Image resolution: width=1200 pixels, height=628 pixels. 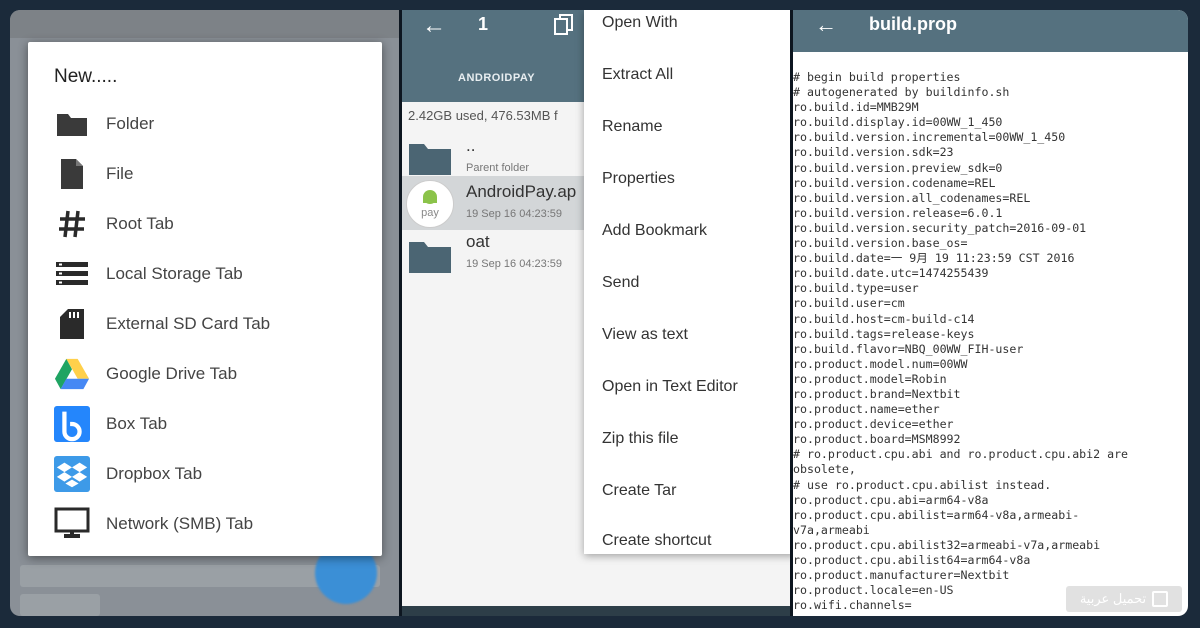 I want to click on code-line: ro.build.version.sdk=23, so click(x=873, y=152).